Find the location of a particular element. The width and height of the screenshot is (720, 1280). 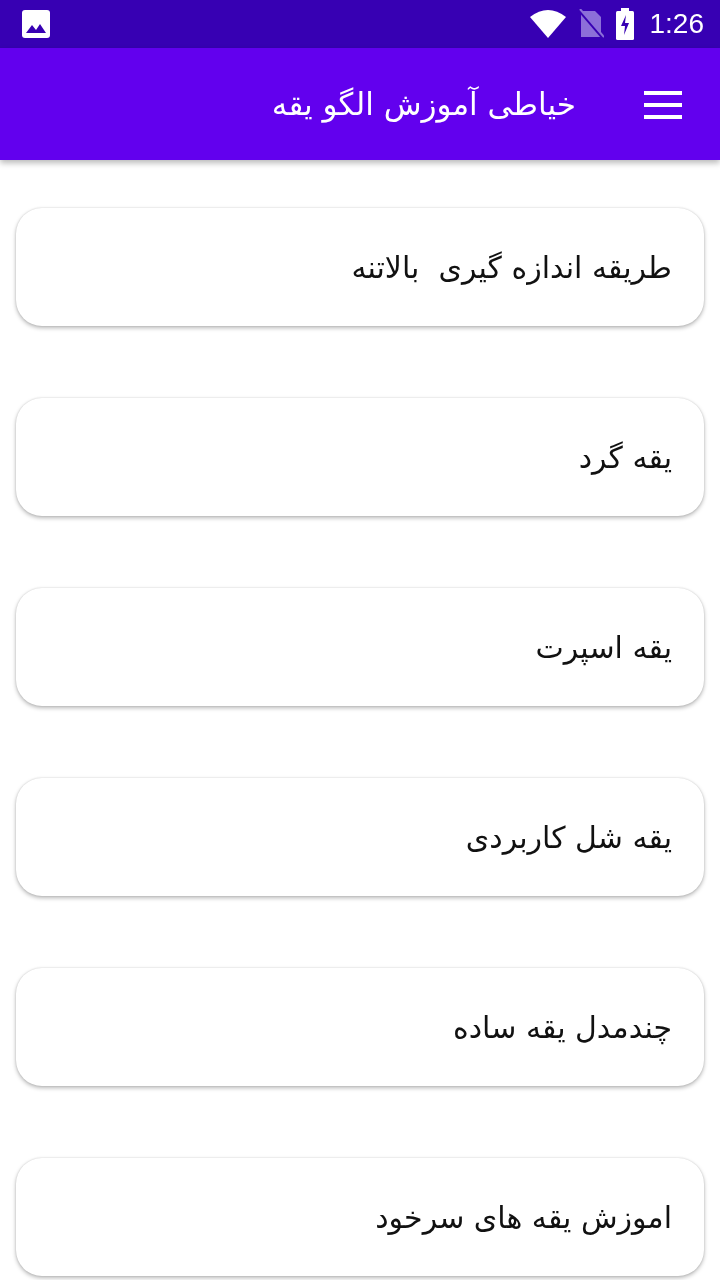

list-item-card: طریقه اندازه گیری بالاتنه is located at coordinates (360, 267).